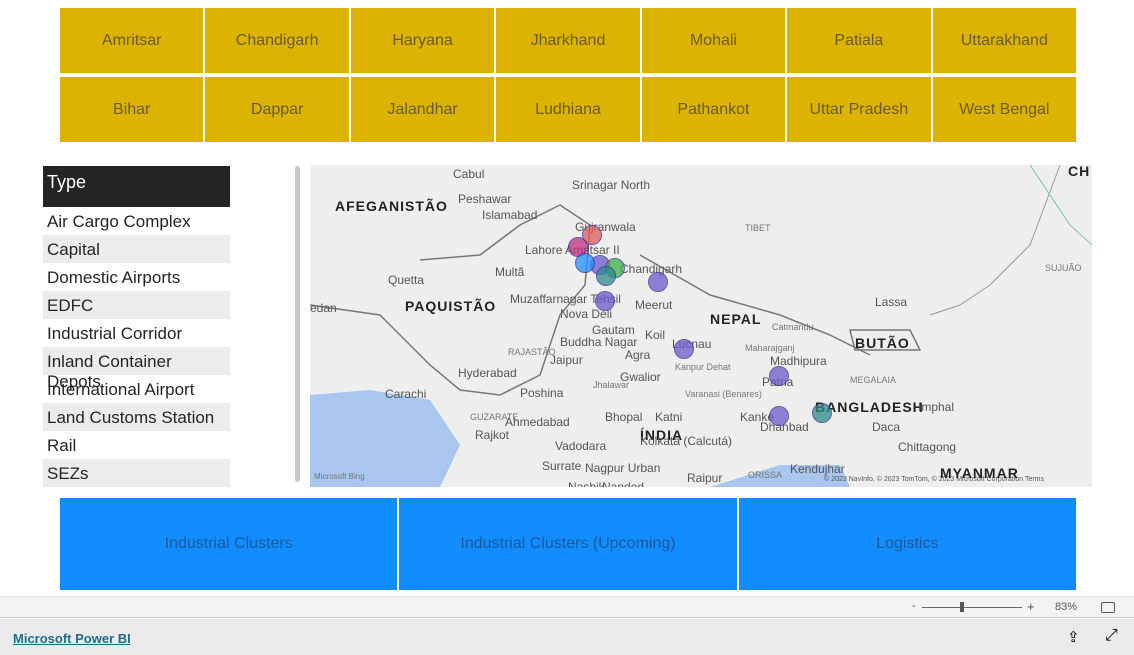 Image resolution: width=1134 pixels, height=655 pixels. I want to click on tile-jharkhand: Jharkhand, so click(568, 40).